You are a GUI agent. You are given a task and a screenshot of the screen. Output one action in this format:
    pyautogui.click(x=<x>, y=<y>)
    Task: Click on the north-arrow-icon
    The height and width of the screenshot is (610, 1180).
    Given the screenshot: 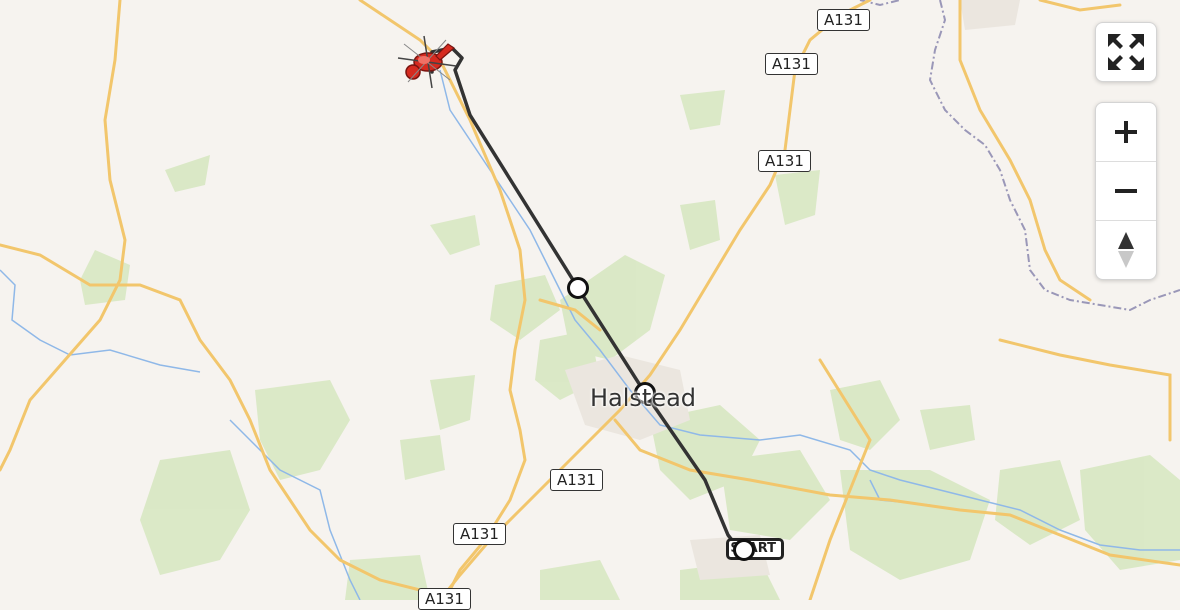 What is the action you would take?
    pyautogui.click(x=1126, y=250)
    